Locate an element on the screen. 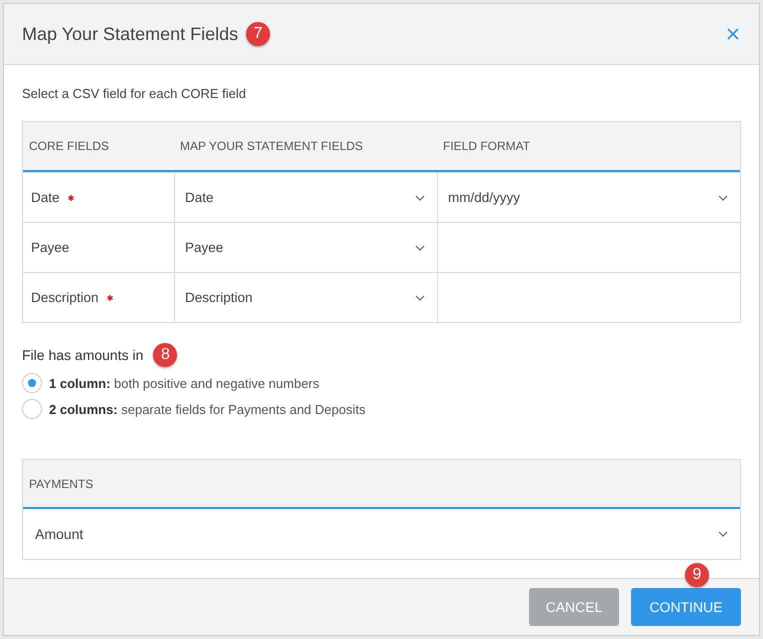  option-label: 1 column: both positive and negative numbers is located at coordinates (184, 383).